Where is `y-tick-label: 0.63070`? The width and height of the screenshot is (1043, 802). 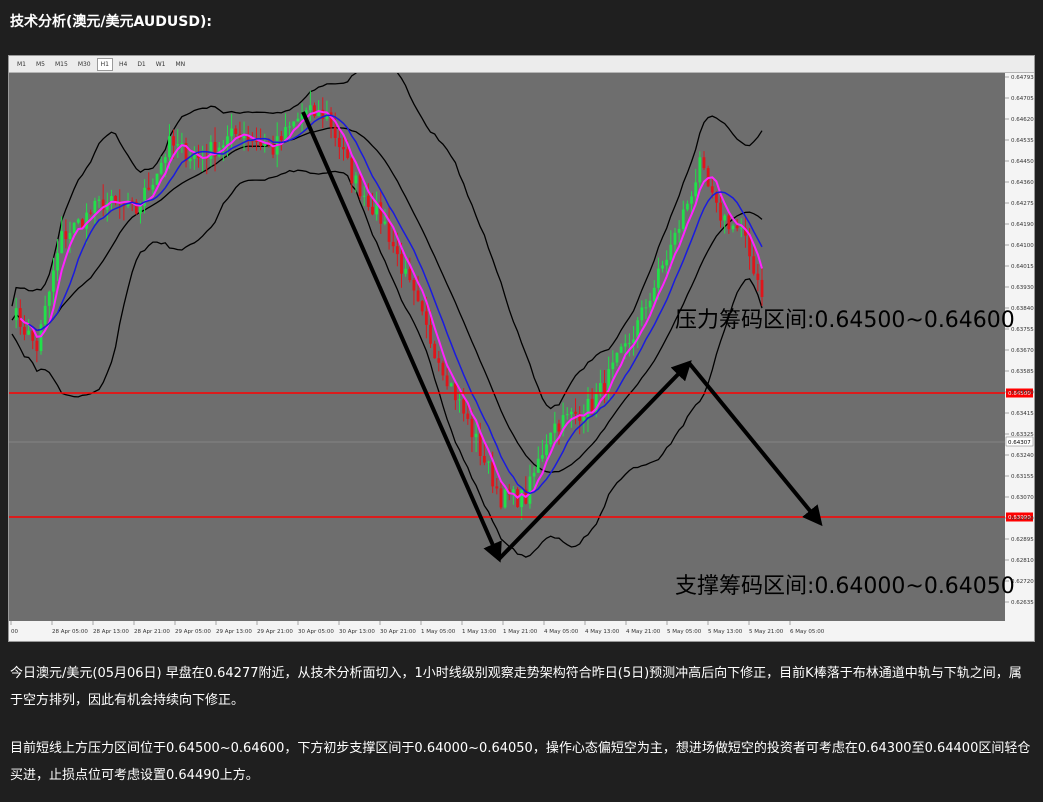 y-tick-label: 0.63070 is located at coordinates (1022, 498).